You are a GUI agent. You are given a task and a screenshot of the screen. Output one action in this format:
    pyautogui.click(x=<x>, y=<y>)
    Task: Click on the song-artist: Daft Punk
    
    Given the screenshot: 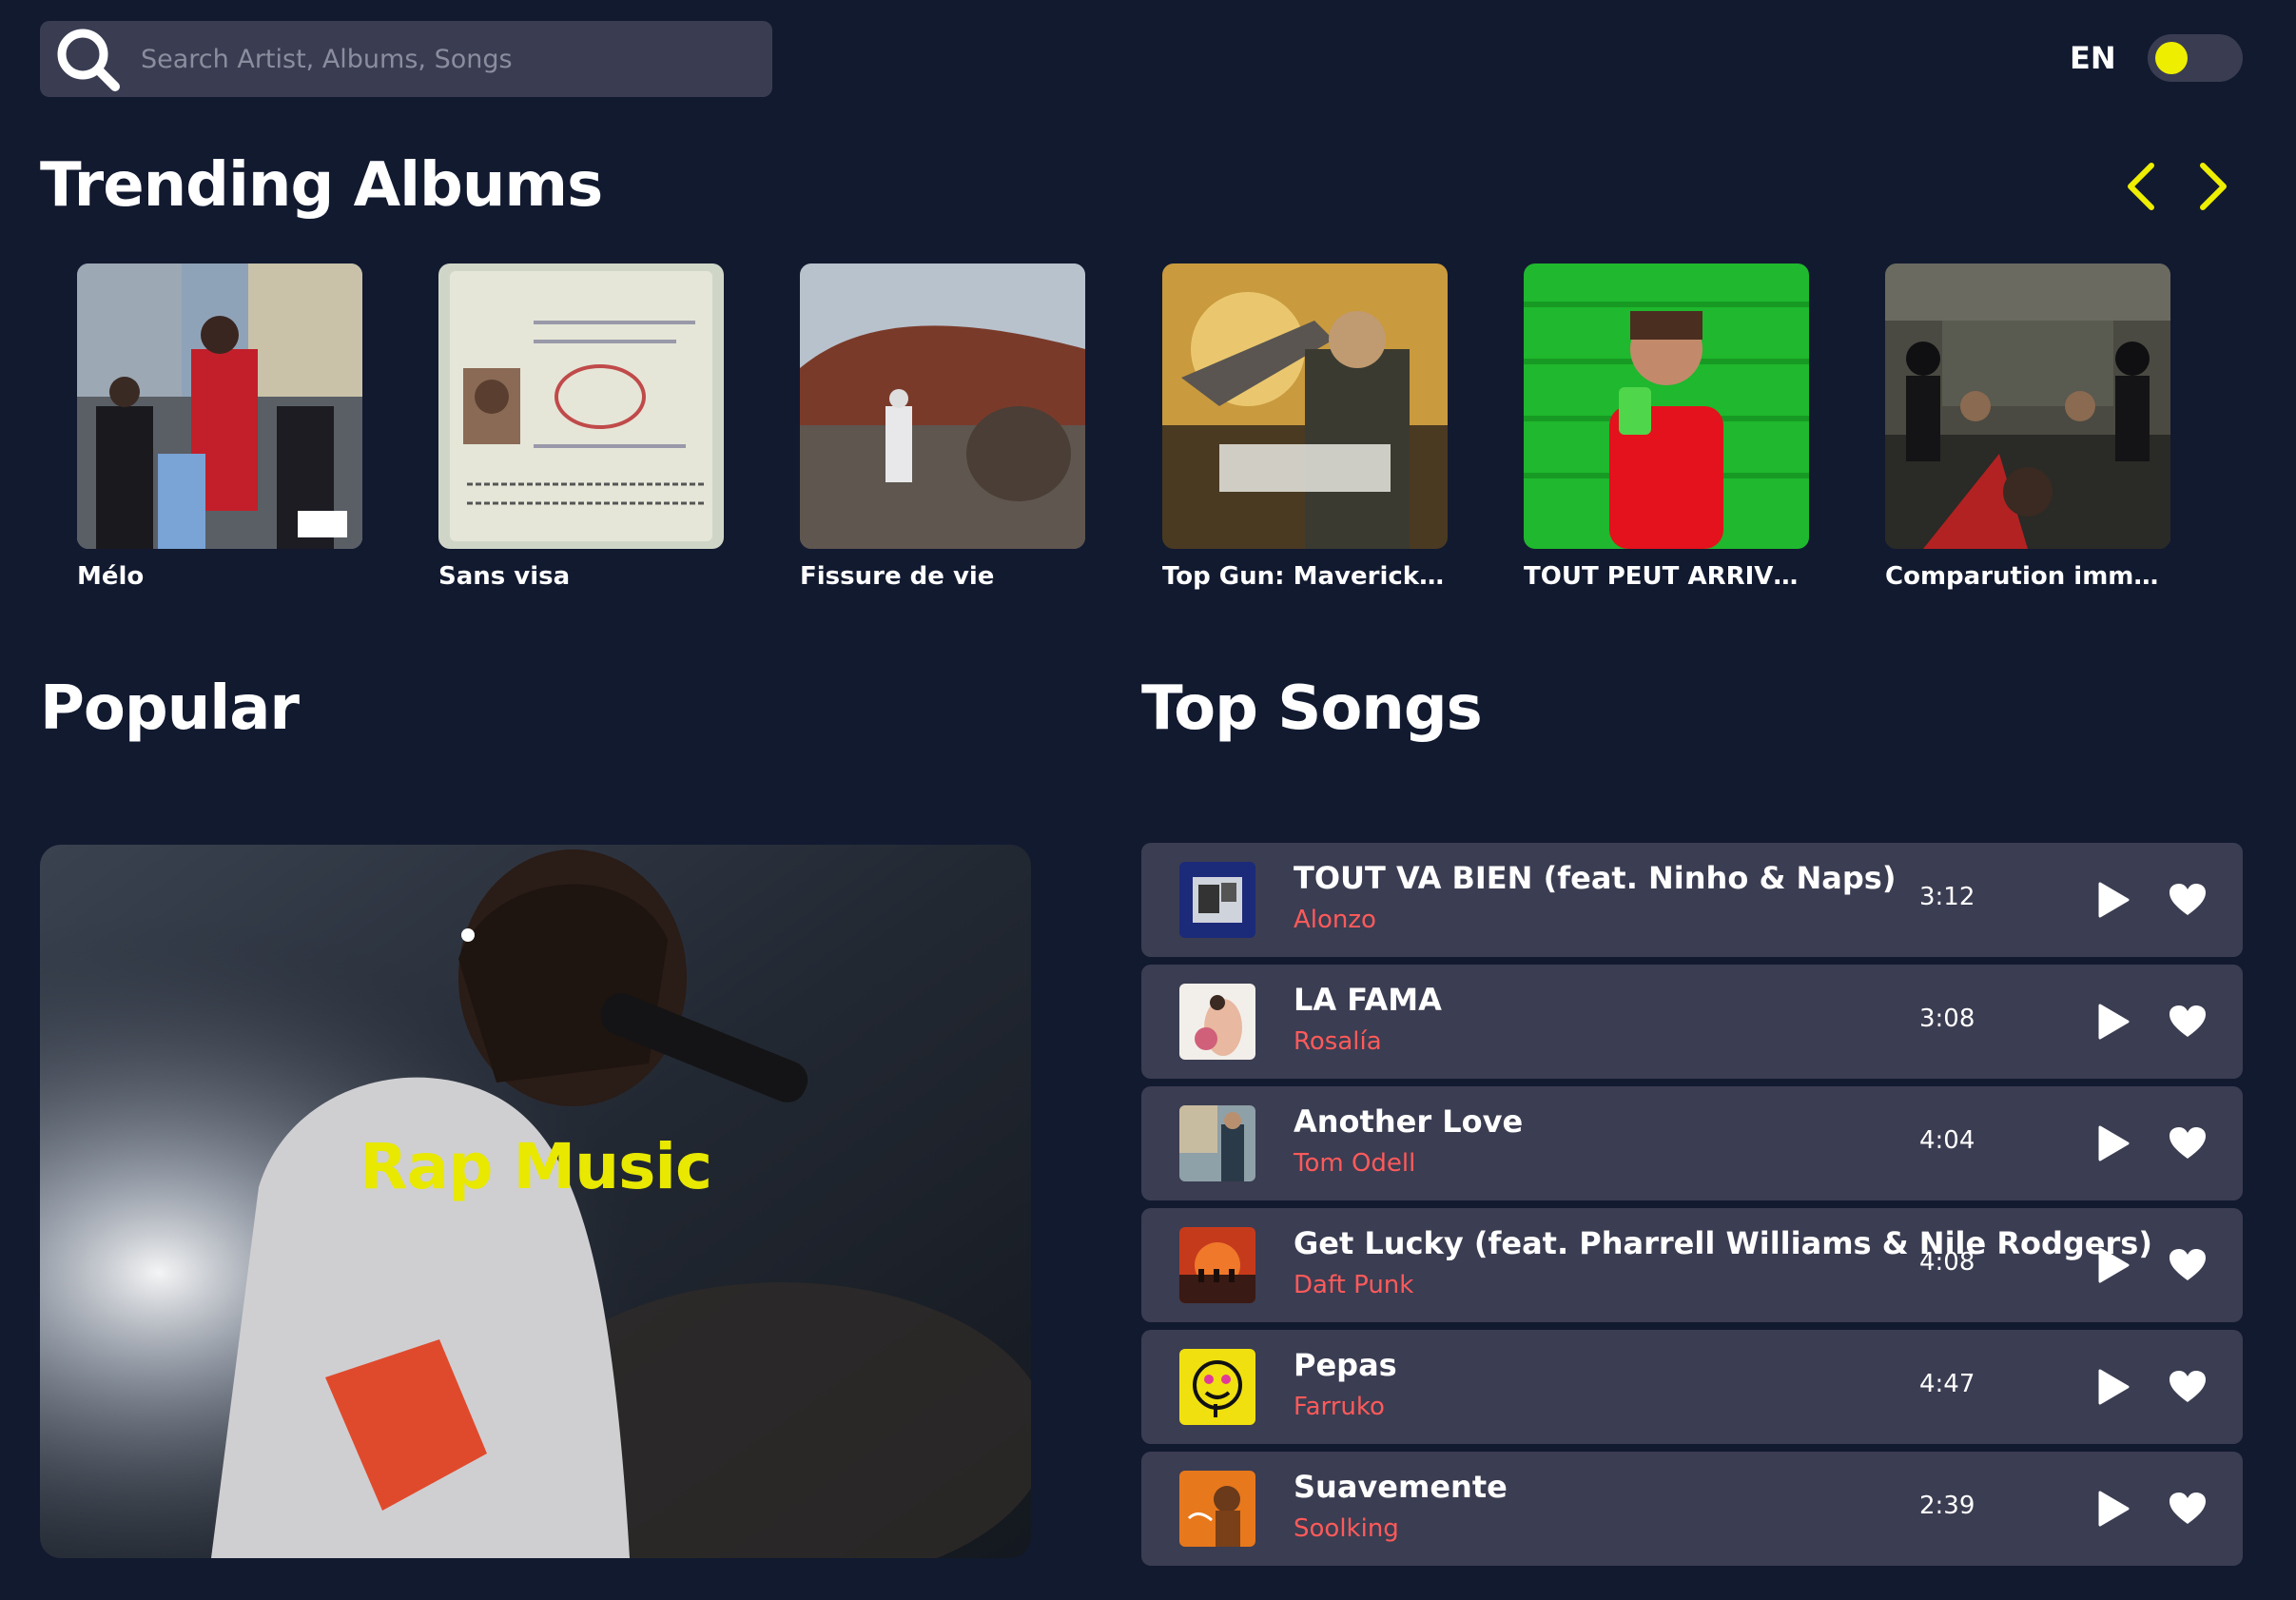 What is the action you would take?
    pyautogui.click(x=1354, y=1285)
    